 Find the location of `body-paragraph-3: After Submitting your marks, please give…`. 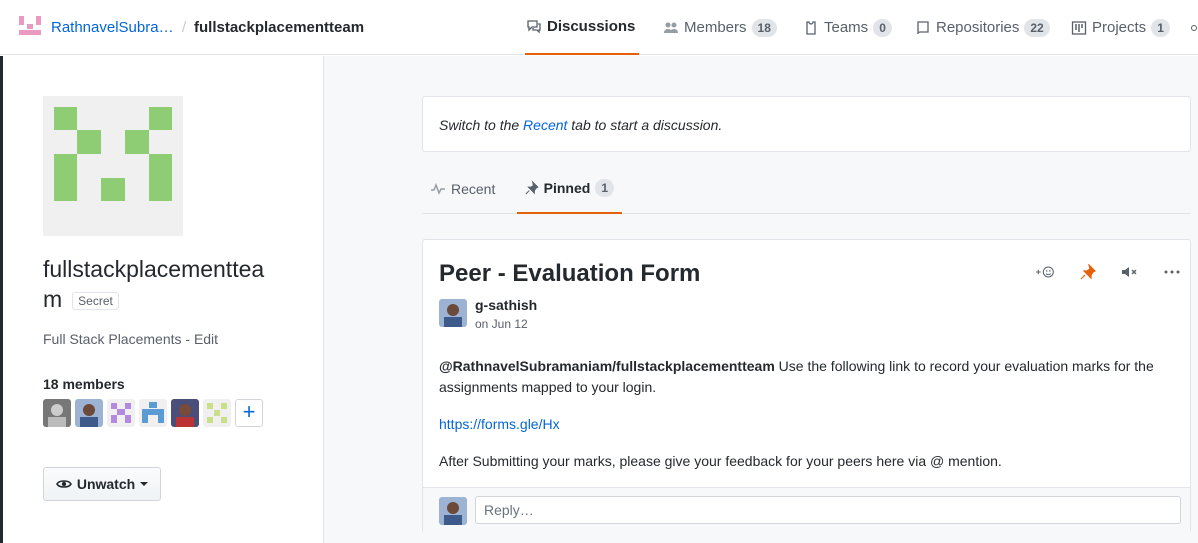

body-paragraph-3: After Submitting your marks, please give… is located at coordinates (720, 461).